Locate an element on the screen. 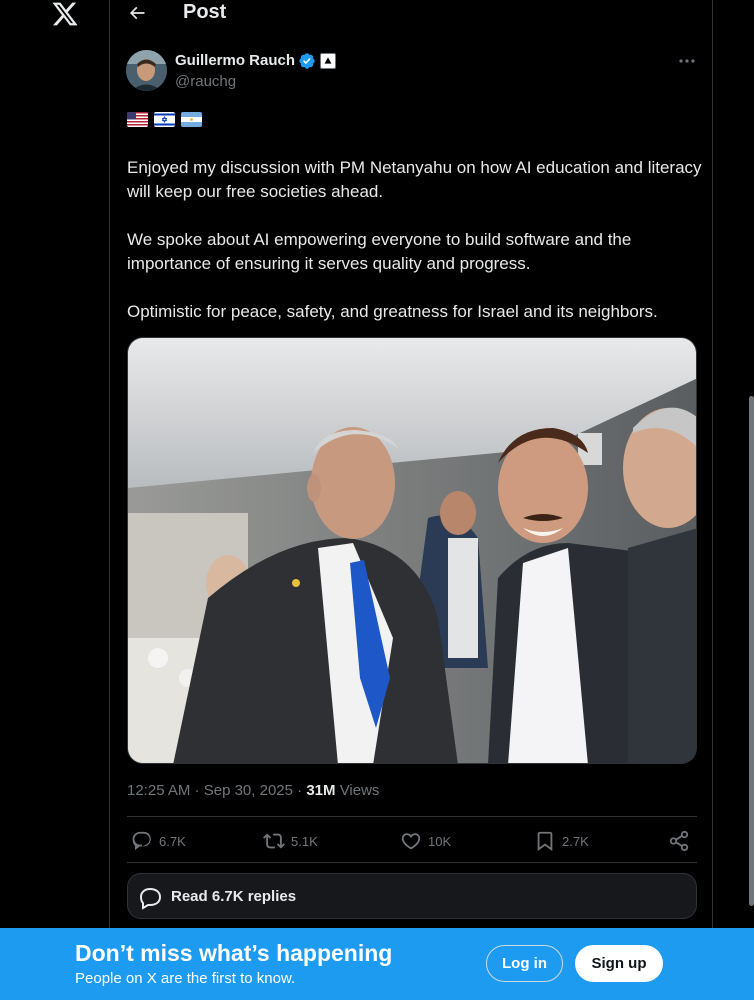 Image resolution: width=754 pixels, height=1000 pixels. post-header: Post is located at coordinates (412, 14).